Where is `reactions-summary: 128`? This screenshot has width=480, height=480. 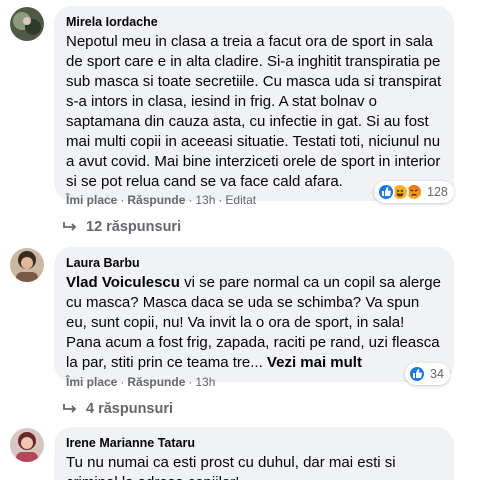 reactions-summary: 128 is located at coordinates (414, 192).